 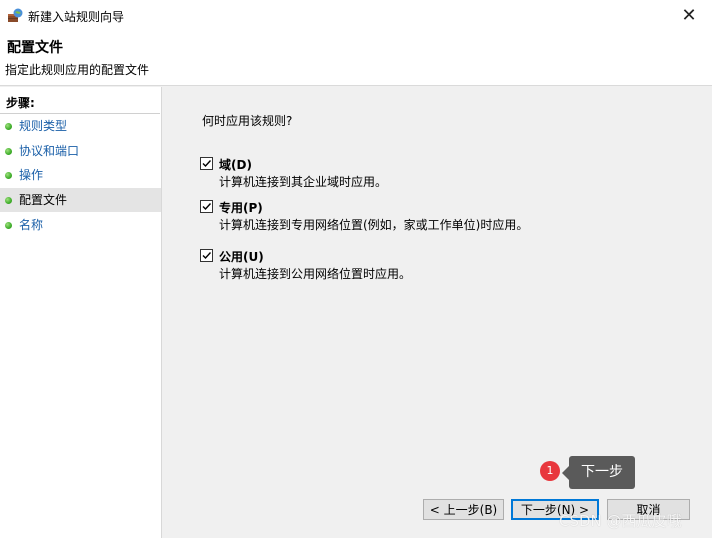 What do you see at coordinates (620, 521) in the screenshot?
I see `watermark: CSDN @西瓜皮哦` at bounding box center [620, 521].